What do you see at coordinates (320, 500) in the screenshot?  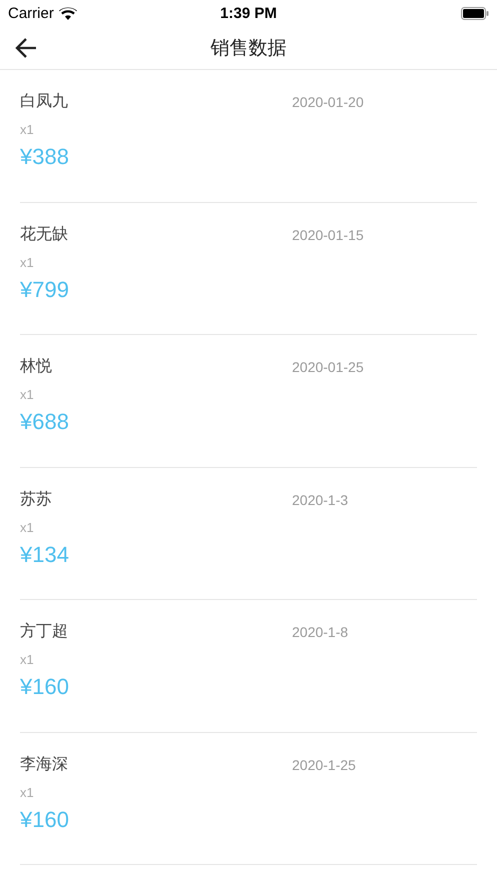 I see `sale-date: 2020-1-3` at bounding box center [320, 500].